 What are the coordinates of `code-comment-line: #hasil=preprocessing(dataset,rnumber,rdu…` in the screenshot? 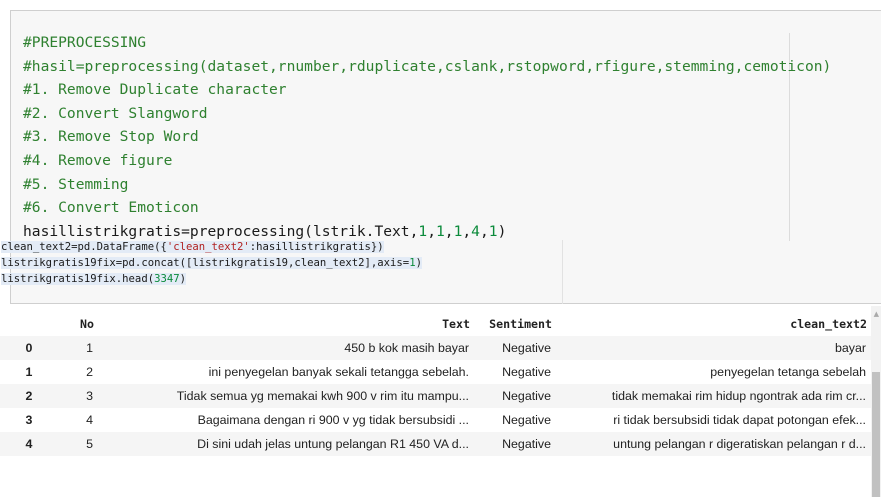 It's located at (427, 66).